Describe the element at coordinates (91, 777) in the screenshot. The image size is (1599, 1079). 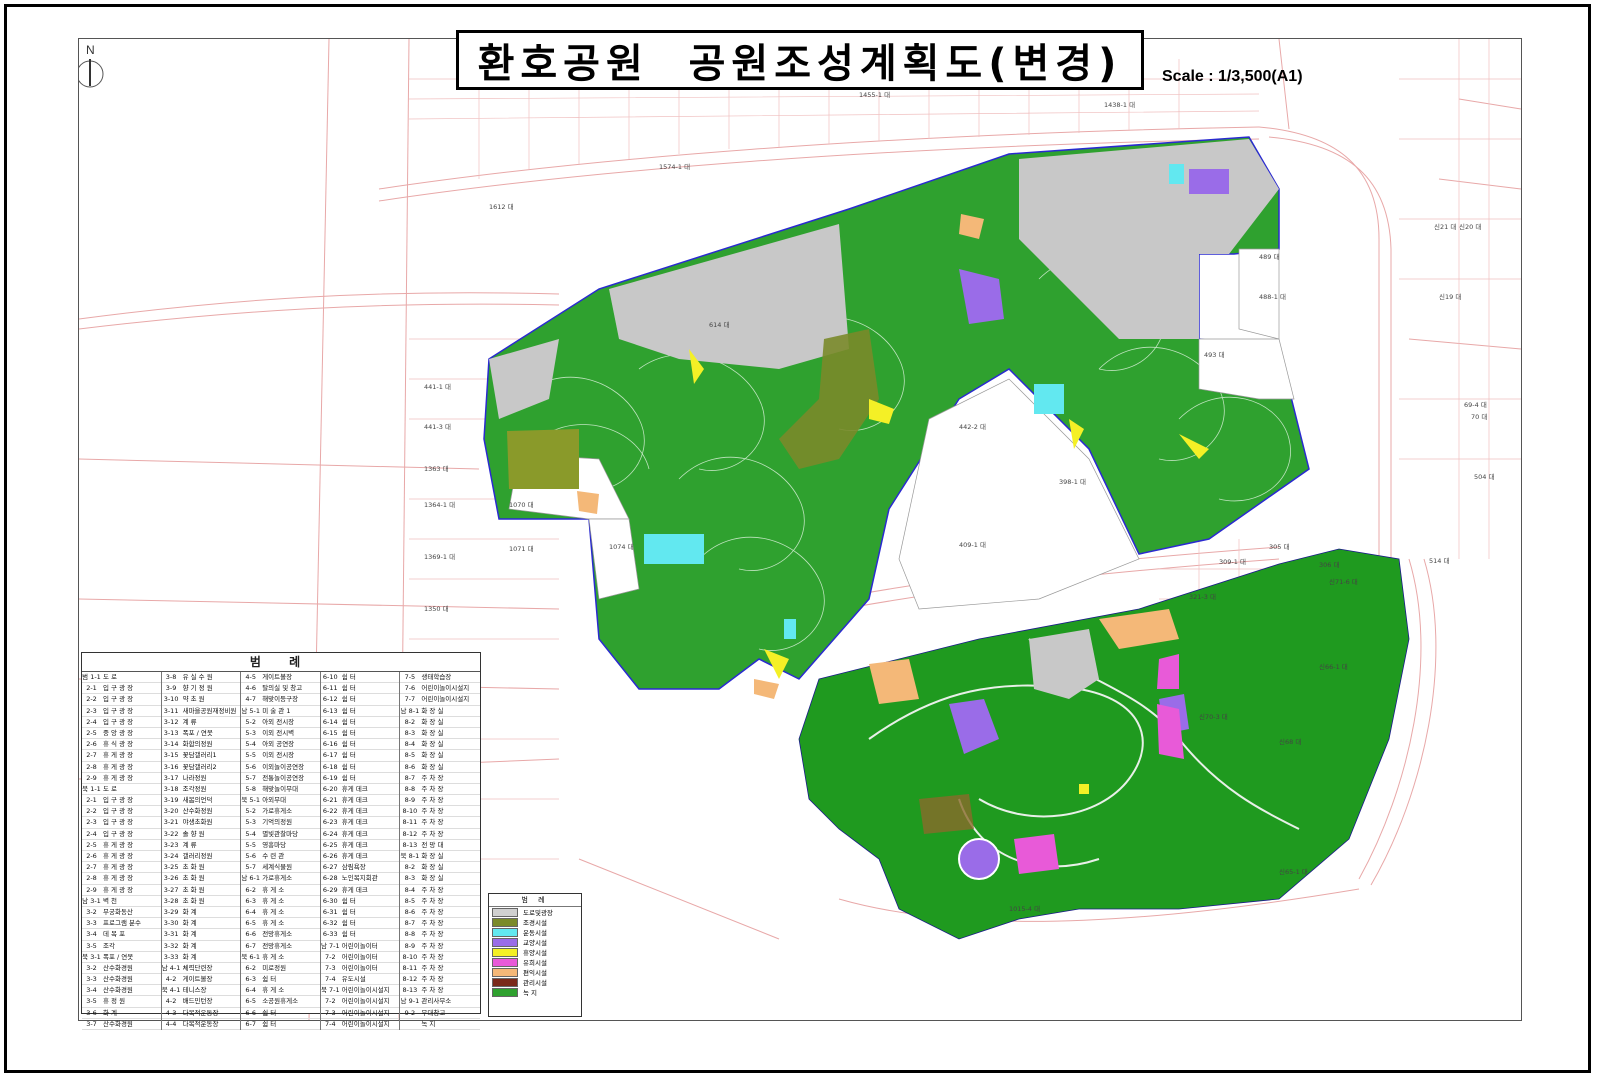
I see `legend-code: 2-9` at that location.